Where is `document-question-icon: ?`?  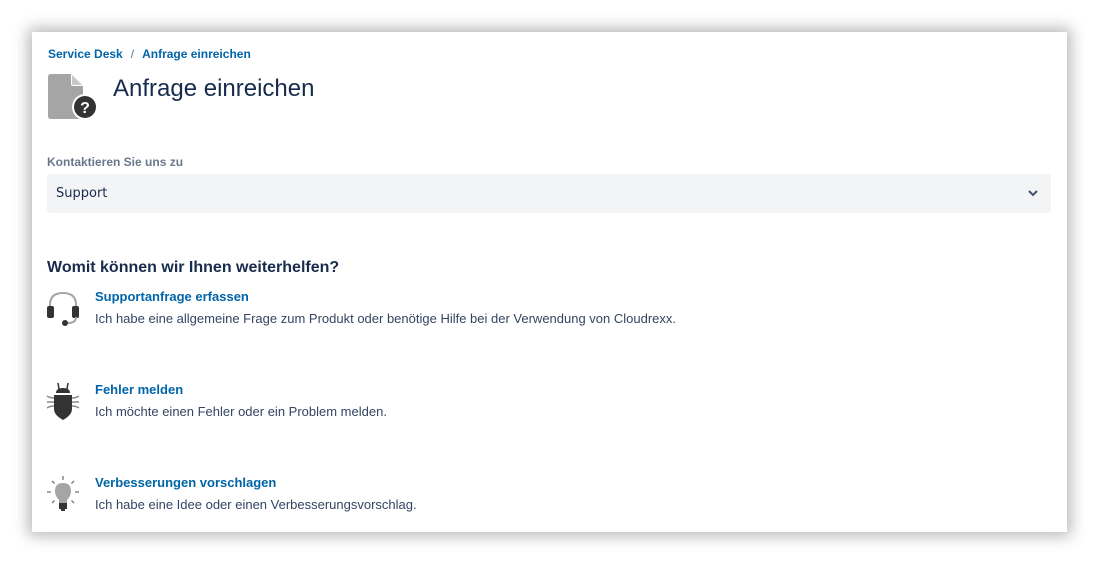 document-question-icon: ? is located at coordinates (73, 98).